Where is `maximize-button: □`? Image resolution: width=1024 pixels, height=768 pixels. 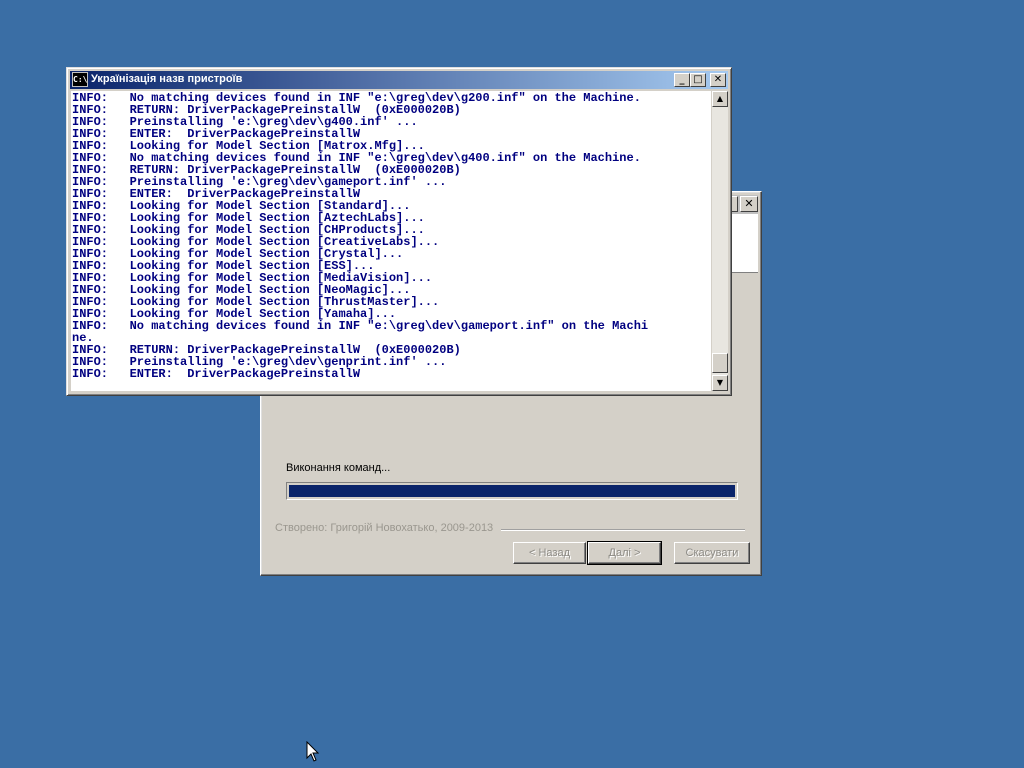
maximize-button: □ is located at coordinates (698, 80).